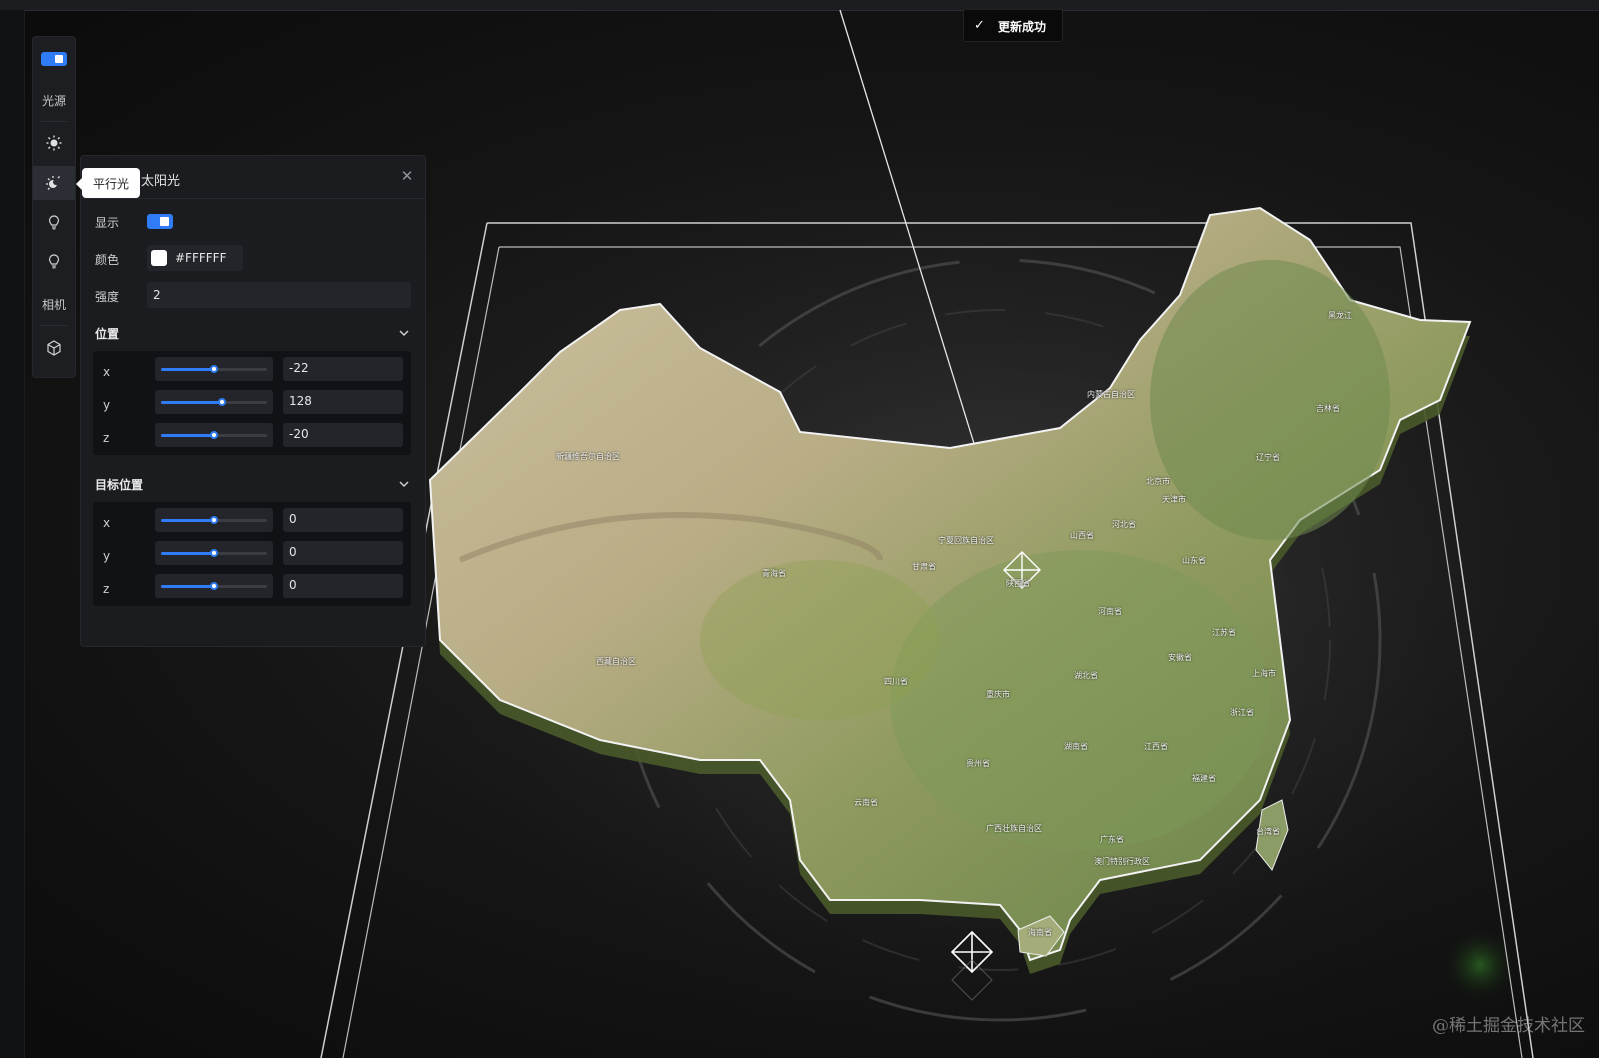  Describe the element at coordinates (1268, 457) in the screenshot. I see `map-label: 辽宁省` at that location.